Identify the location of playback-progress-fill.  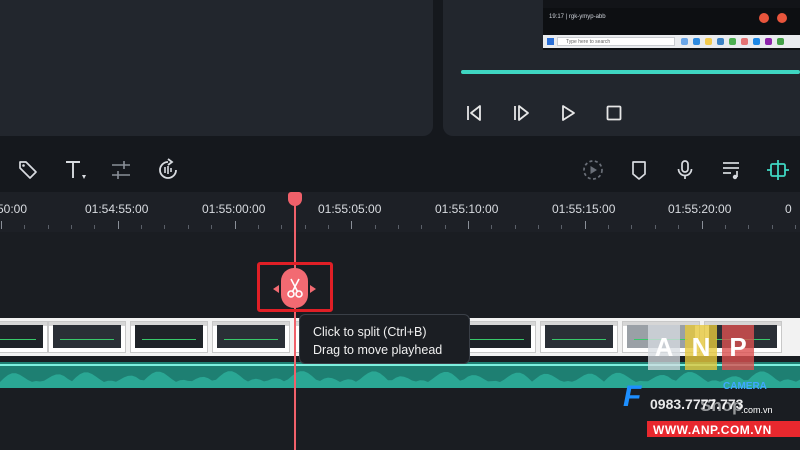
(630, 72).